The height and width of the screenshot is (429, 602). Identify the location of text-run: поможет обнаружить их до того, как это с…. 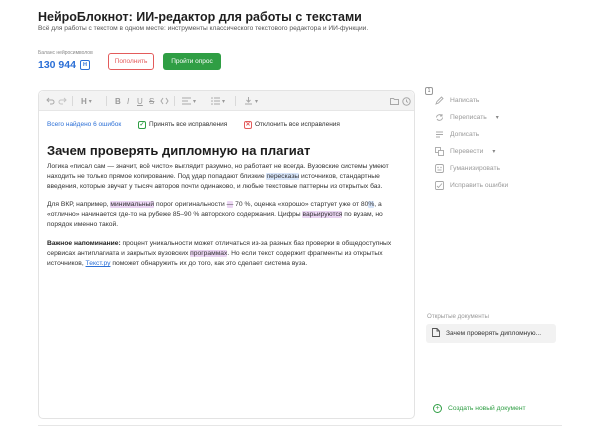
(209, 264).